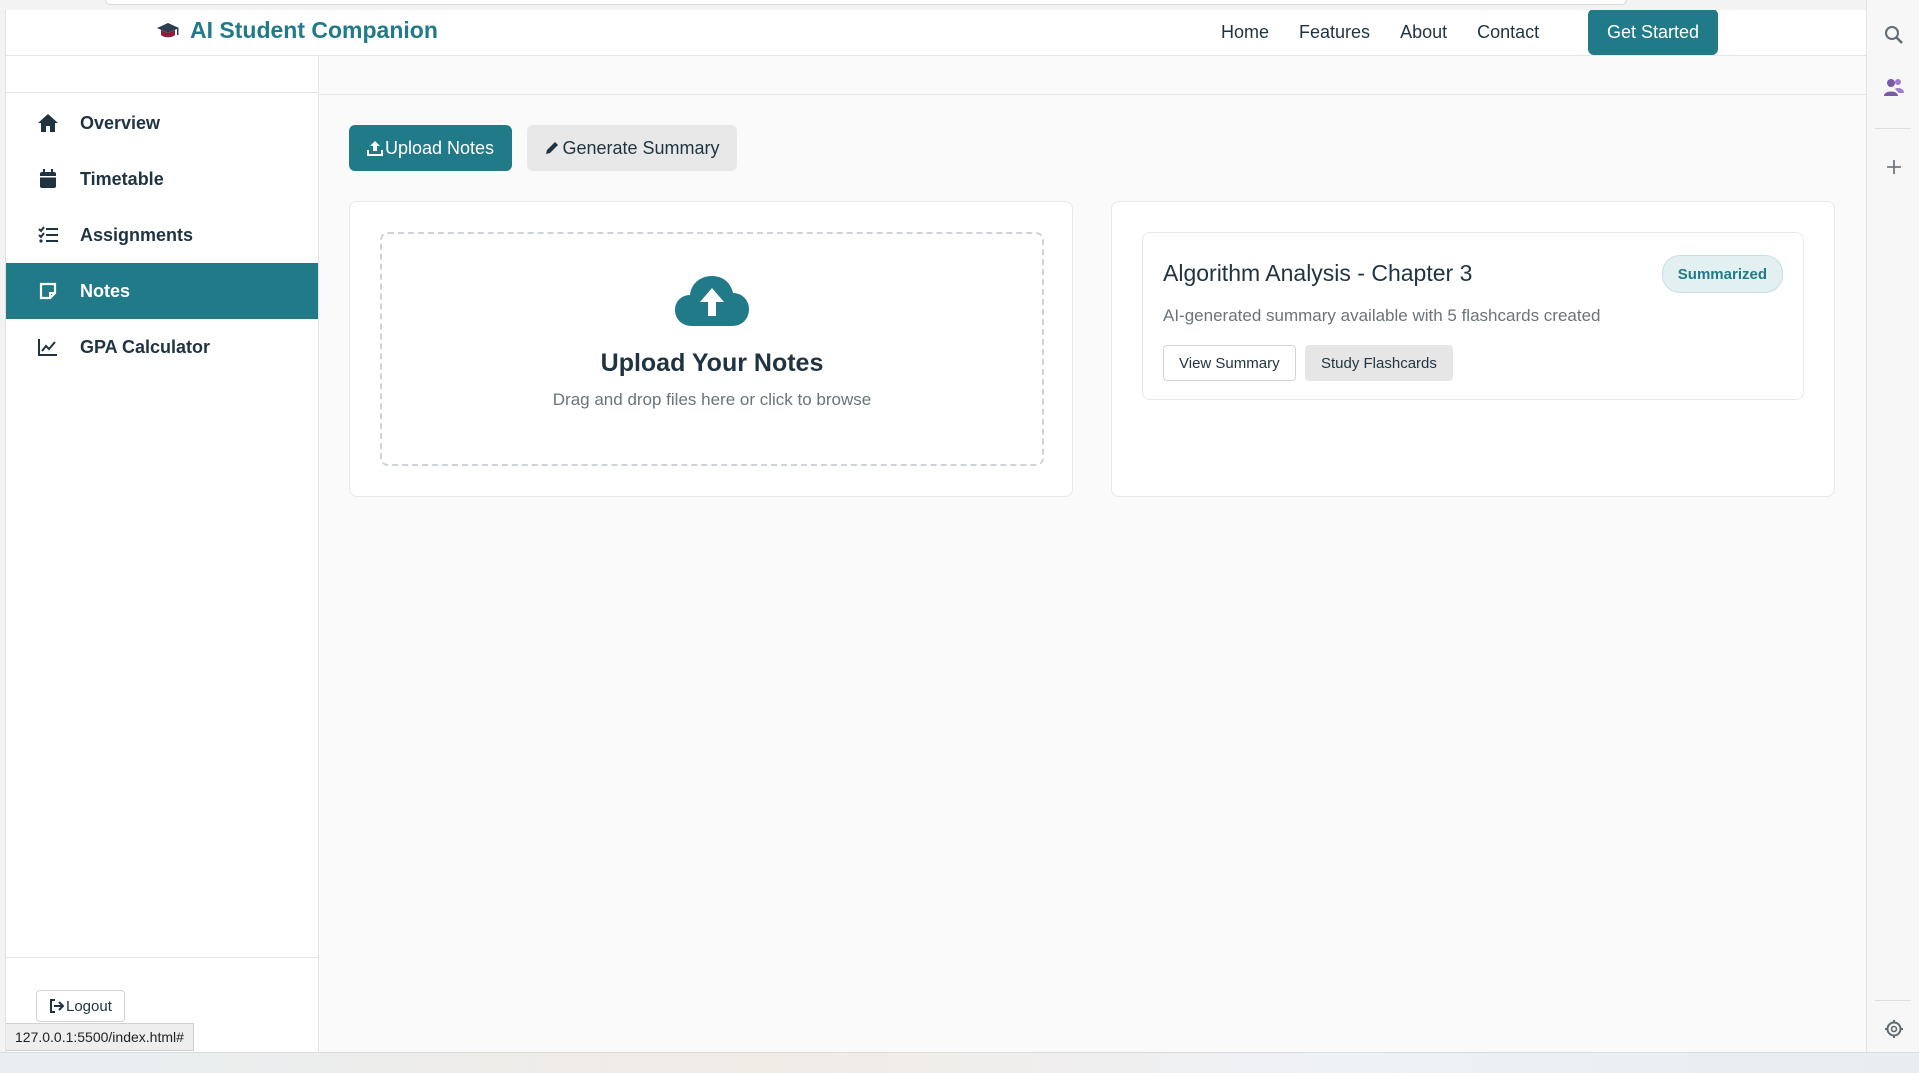 Image resolution: width=1919 pixels, height=1073 pixels. What do you see at coordinates (374, 148) in the screenshot?
I see `upload-icon` at bounding box center [374, 148].